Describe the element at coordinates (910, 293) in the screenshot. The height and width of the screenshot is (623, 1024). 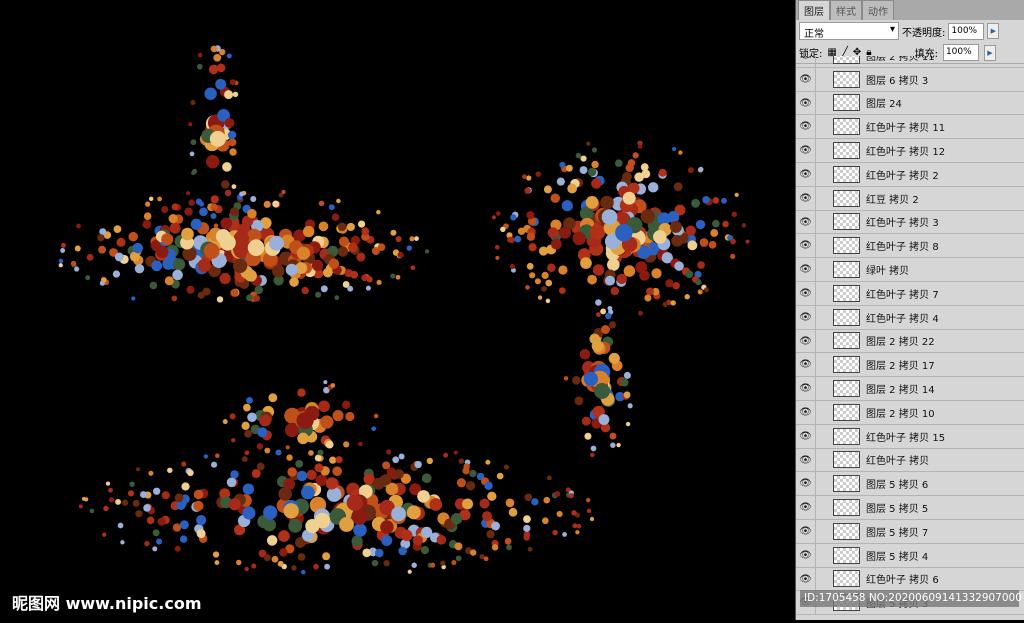
I see `layer-row: 👁︎ 红色叶子 拷贝 7` at that location.